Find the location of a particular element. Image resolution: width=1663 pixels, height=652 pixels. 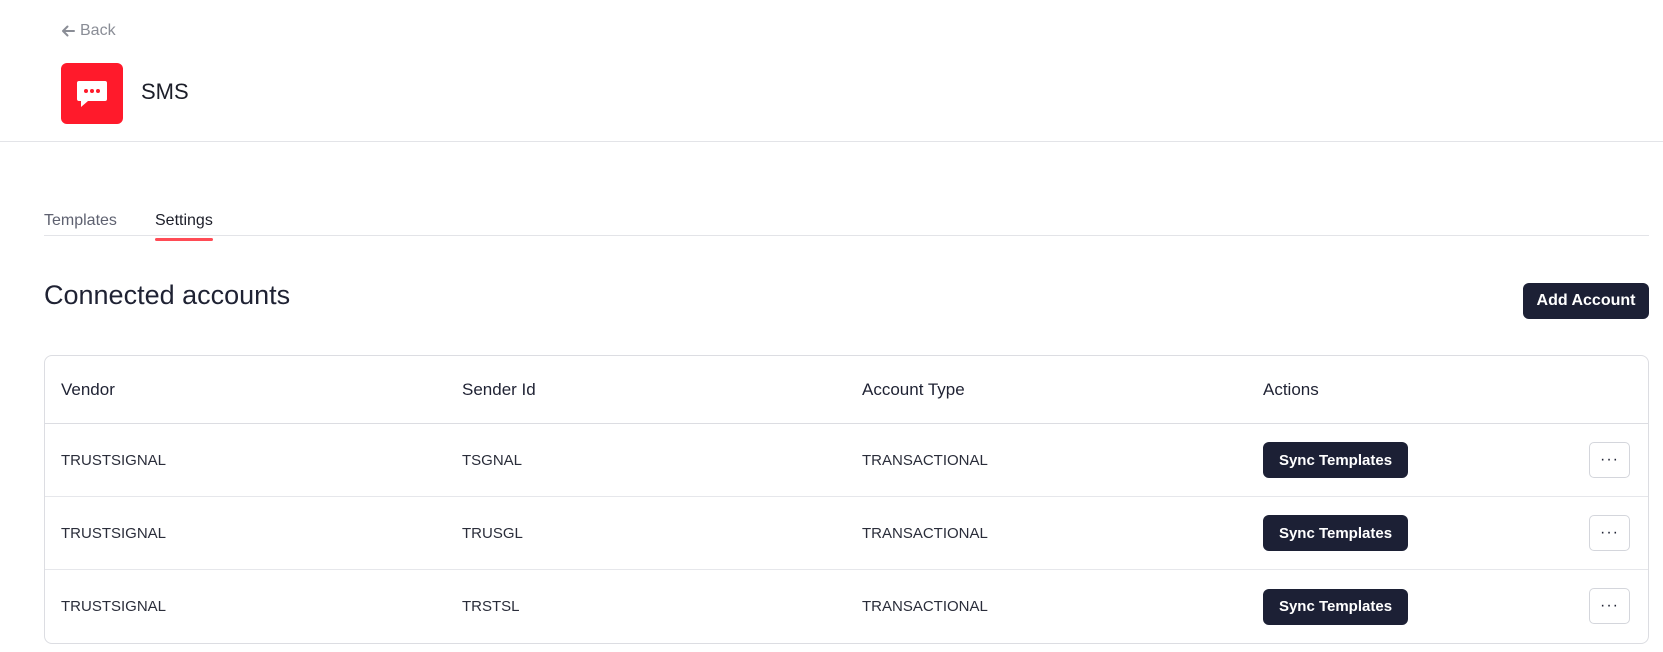

sender-id-cell: TSGNAL is located at coordinates (492, 460).